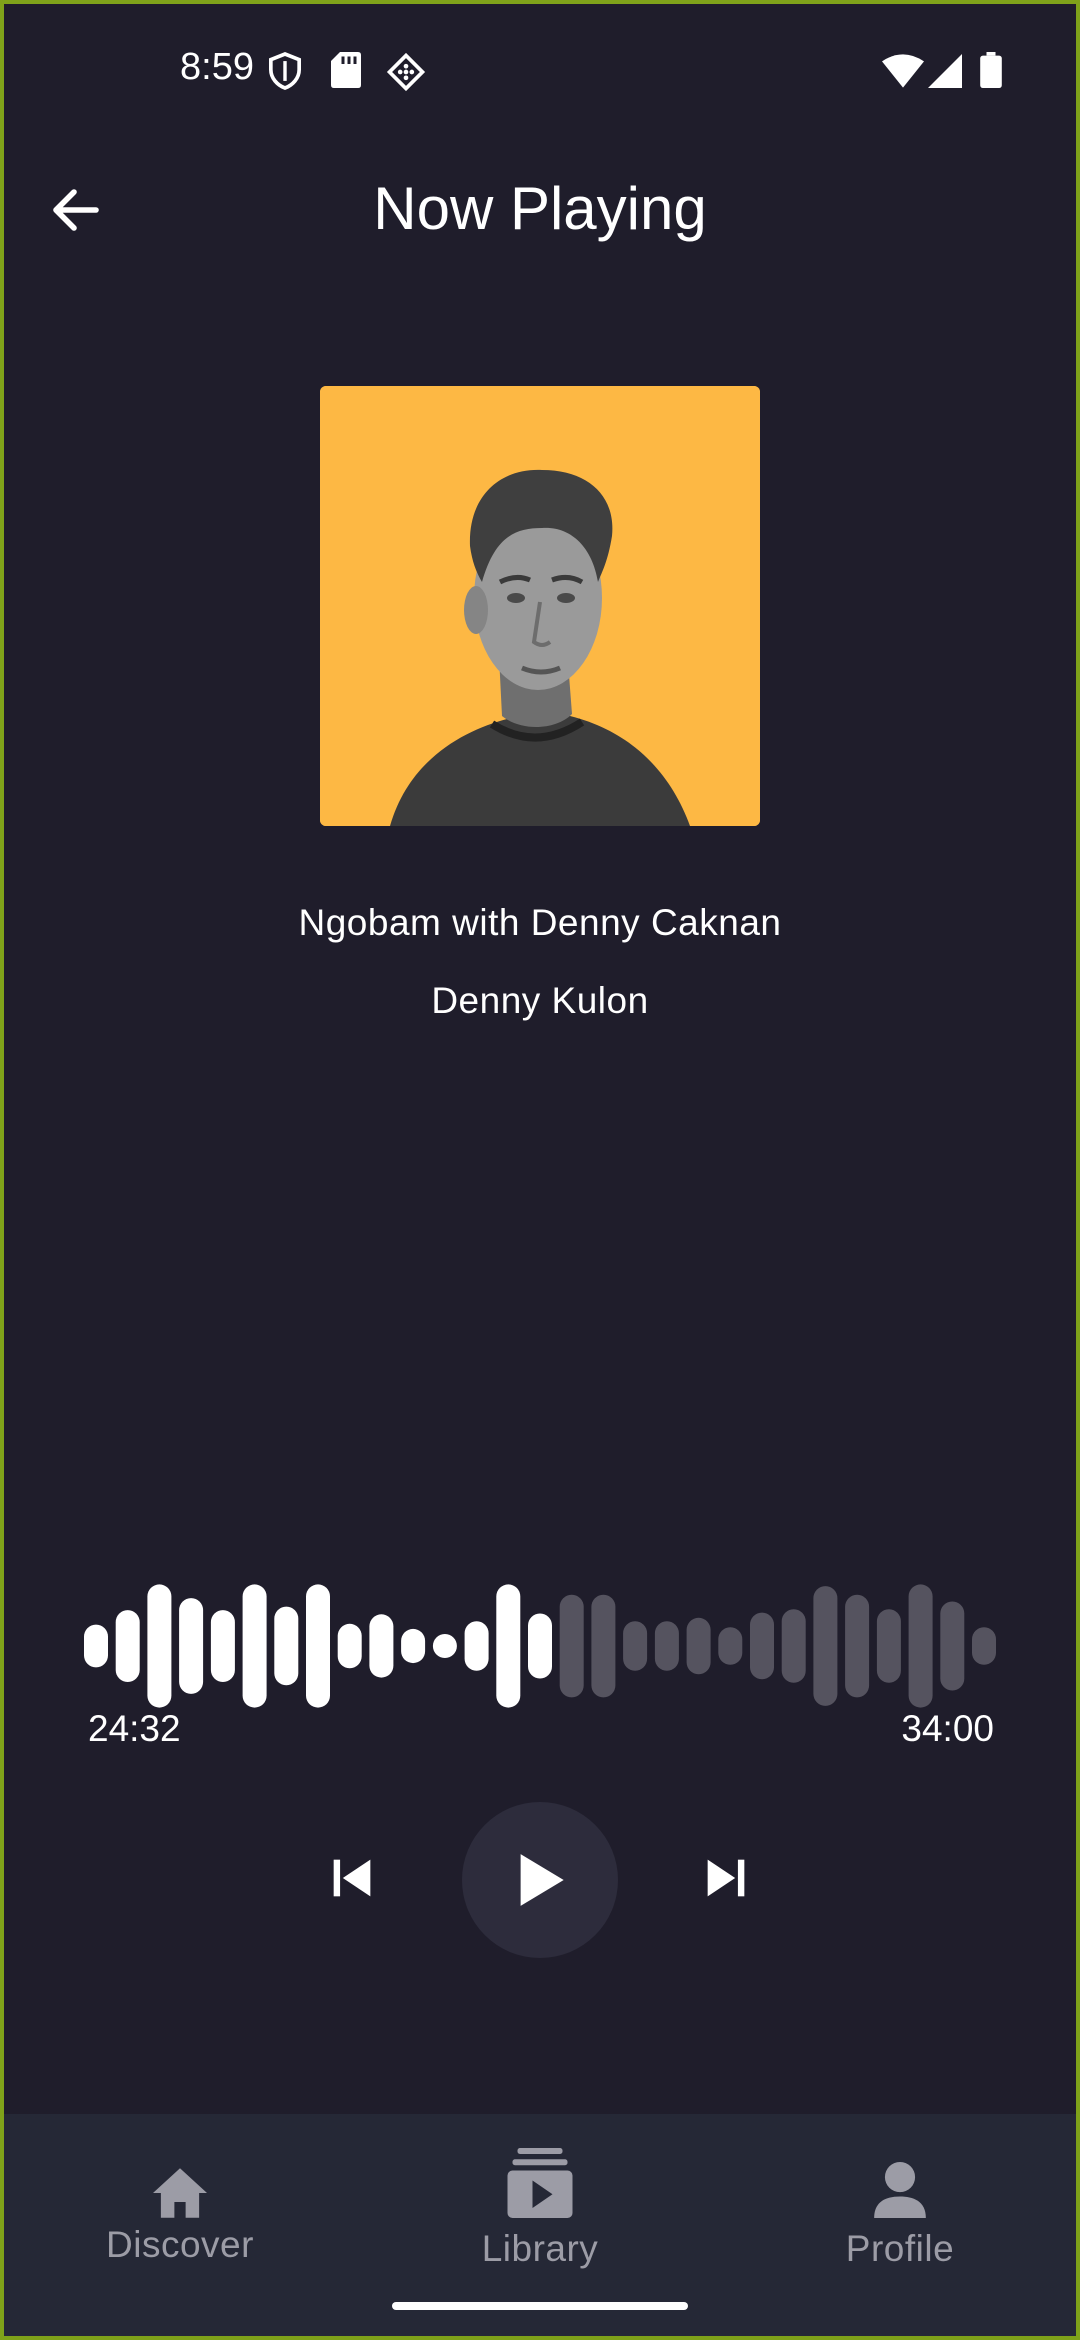 The image size is (1080, 2340). What do you see at coordinates (903, 73) in the screenshot?
I see `wifi-icon` at bounding box center [903, 73].